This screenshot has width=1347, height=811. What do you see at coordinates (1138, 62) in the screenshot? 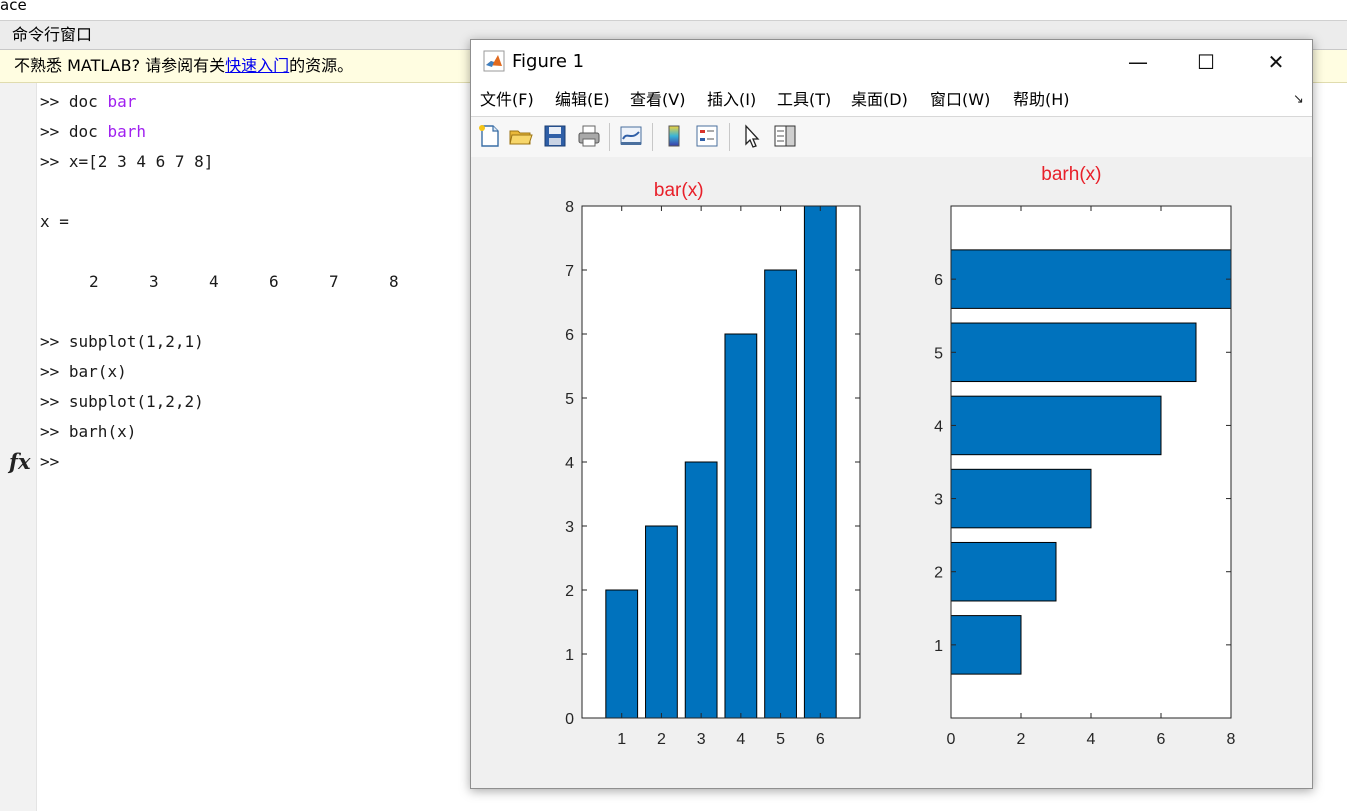
I see `minimize-button: —` at bounding box center [1138, 62].